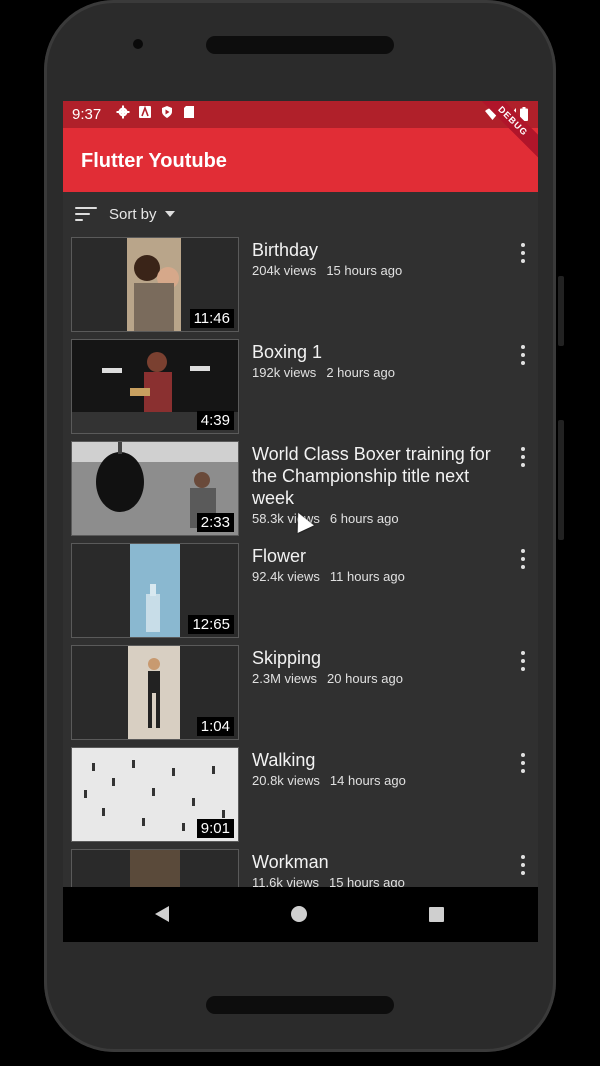  What do you see at coordinates (87, 114) in the screenshot?
I see `status-time: 9:37` at bounding box center [87, 114].